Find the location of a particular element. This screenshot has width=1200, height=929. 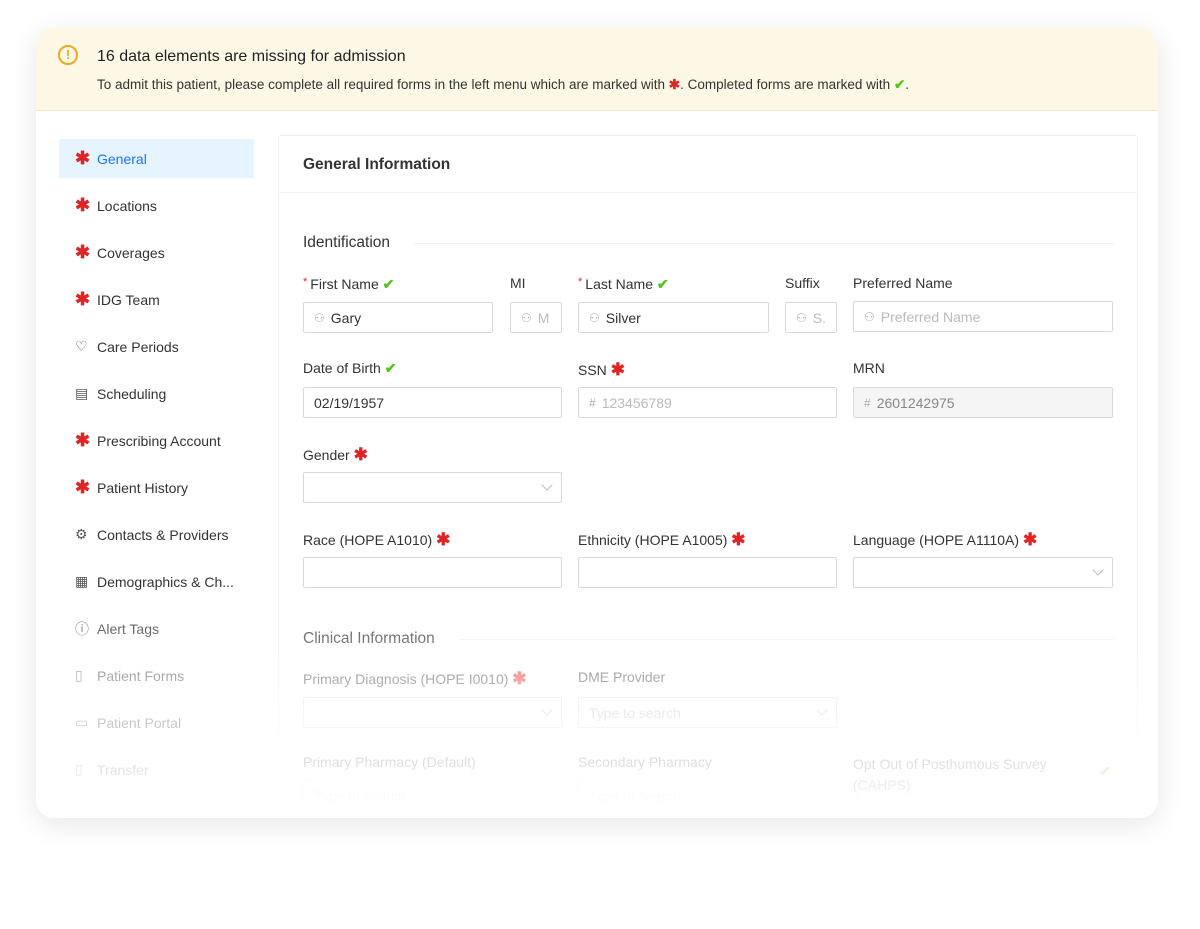

sidebar-item-locations: ✱ Locations is located at coordinates (156, 205).